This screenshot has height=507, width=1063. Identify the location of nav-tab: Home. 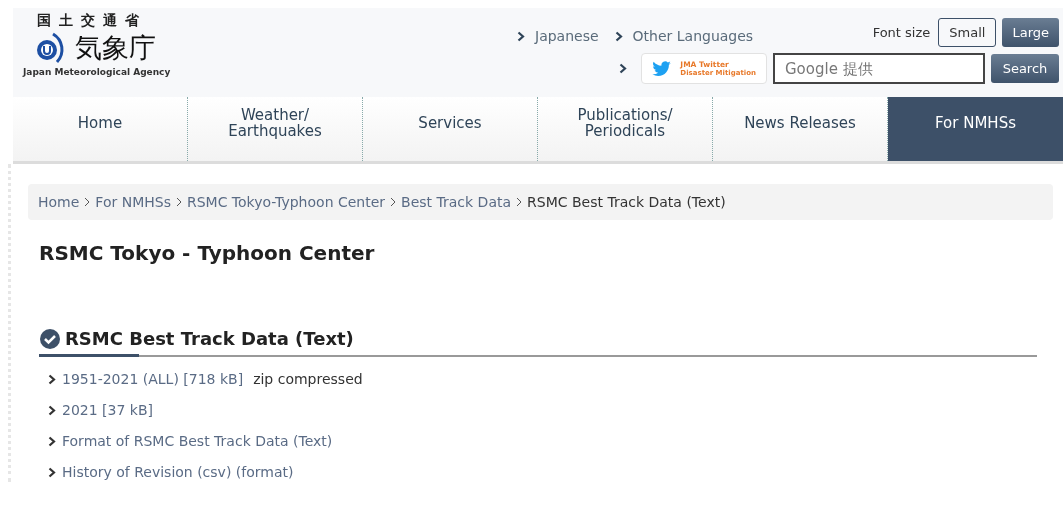
(100, 129).